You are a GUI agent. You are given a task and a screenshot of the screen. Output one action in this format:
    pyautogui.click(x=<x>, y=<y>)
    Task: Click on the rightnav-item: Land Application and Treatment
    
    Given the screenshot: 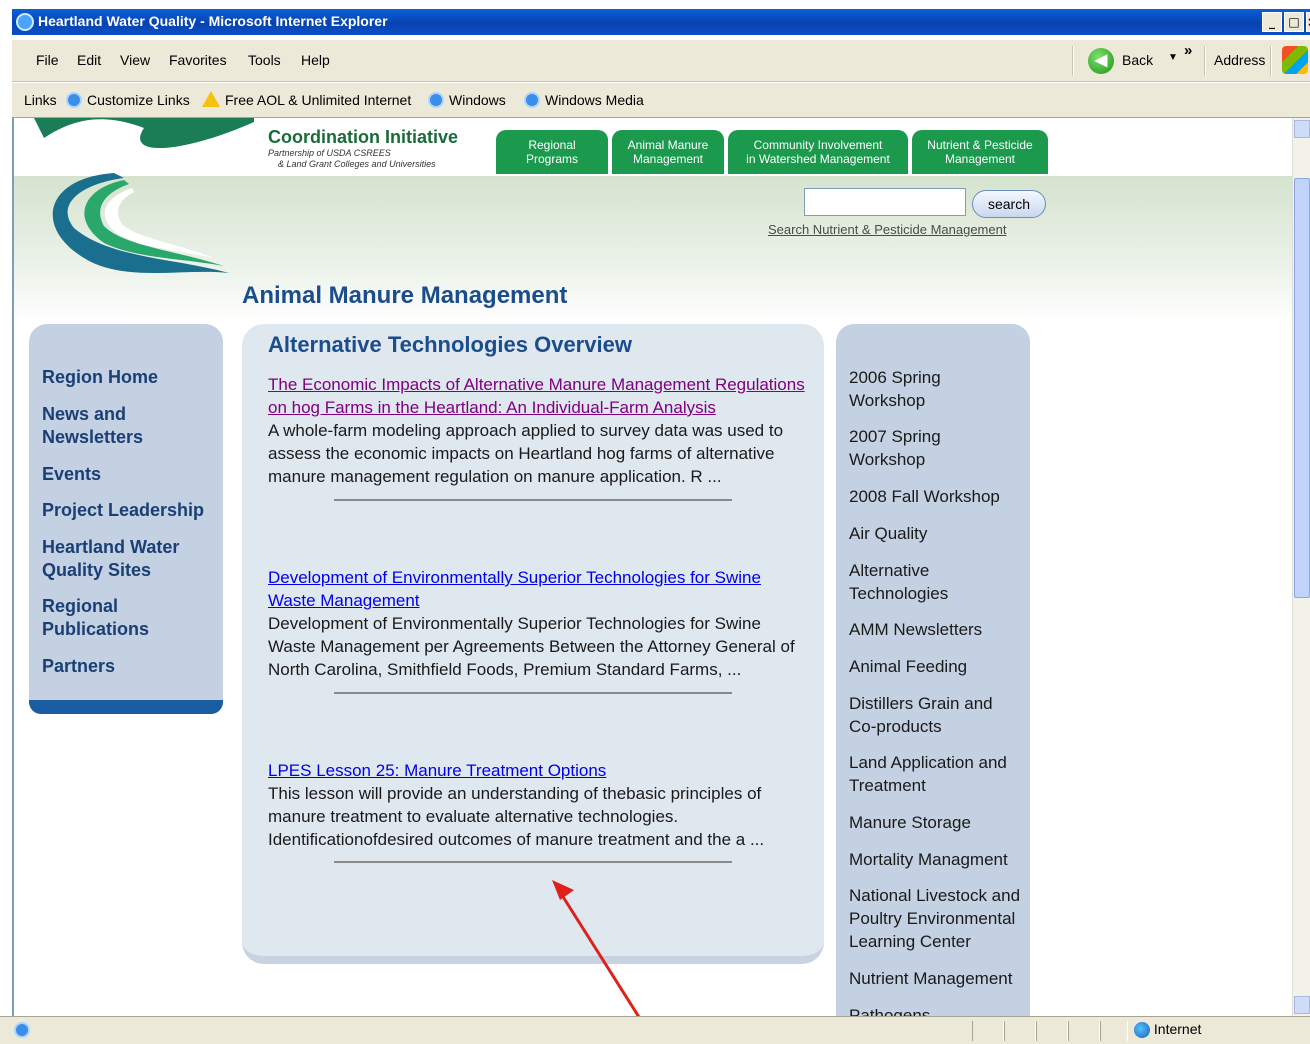 What is the action you would take?
    pyautogui.click(x=934, y=774)
    